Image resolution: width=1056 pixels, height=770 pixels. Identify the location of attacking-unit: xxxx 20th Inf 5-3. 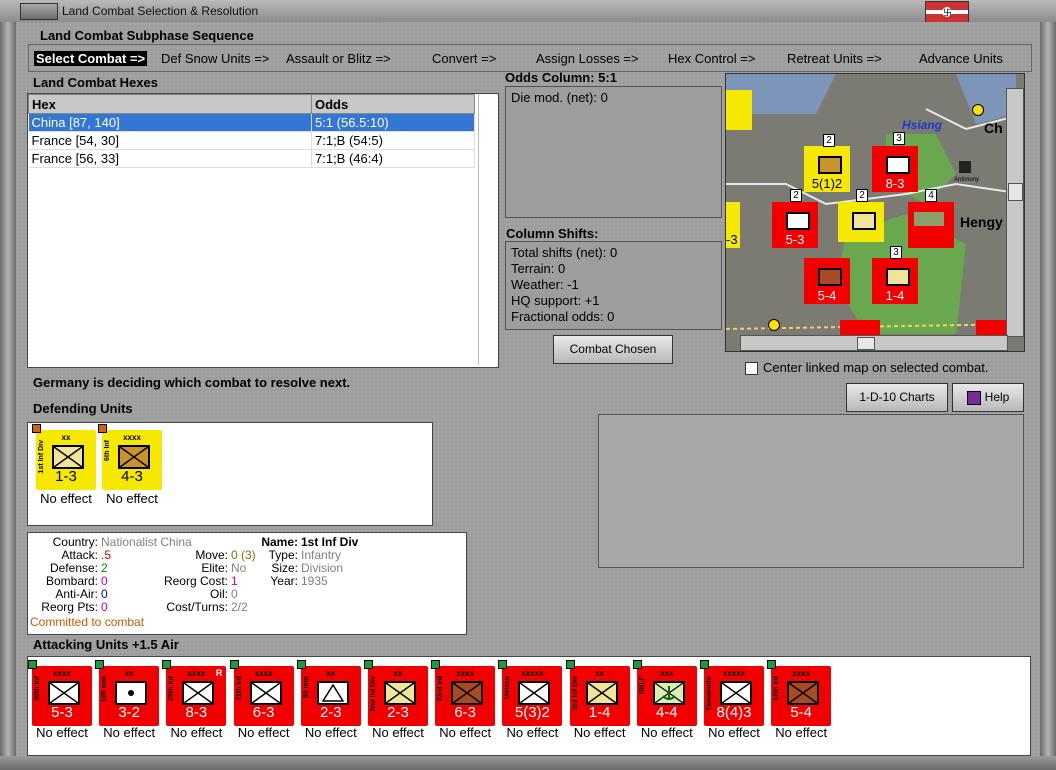
(60, 693).